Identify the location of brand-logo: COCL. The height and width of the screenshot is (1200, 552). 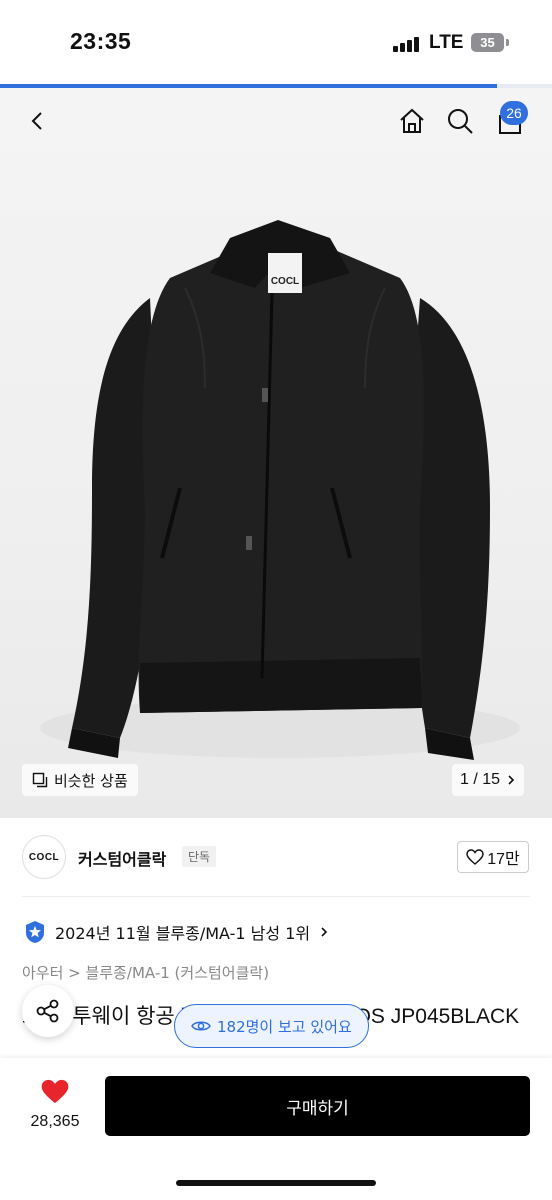
(44, 857).